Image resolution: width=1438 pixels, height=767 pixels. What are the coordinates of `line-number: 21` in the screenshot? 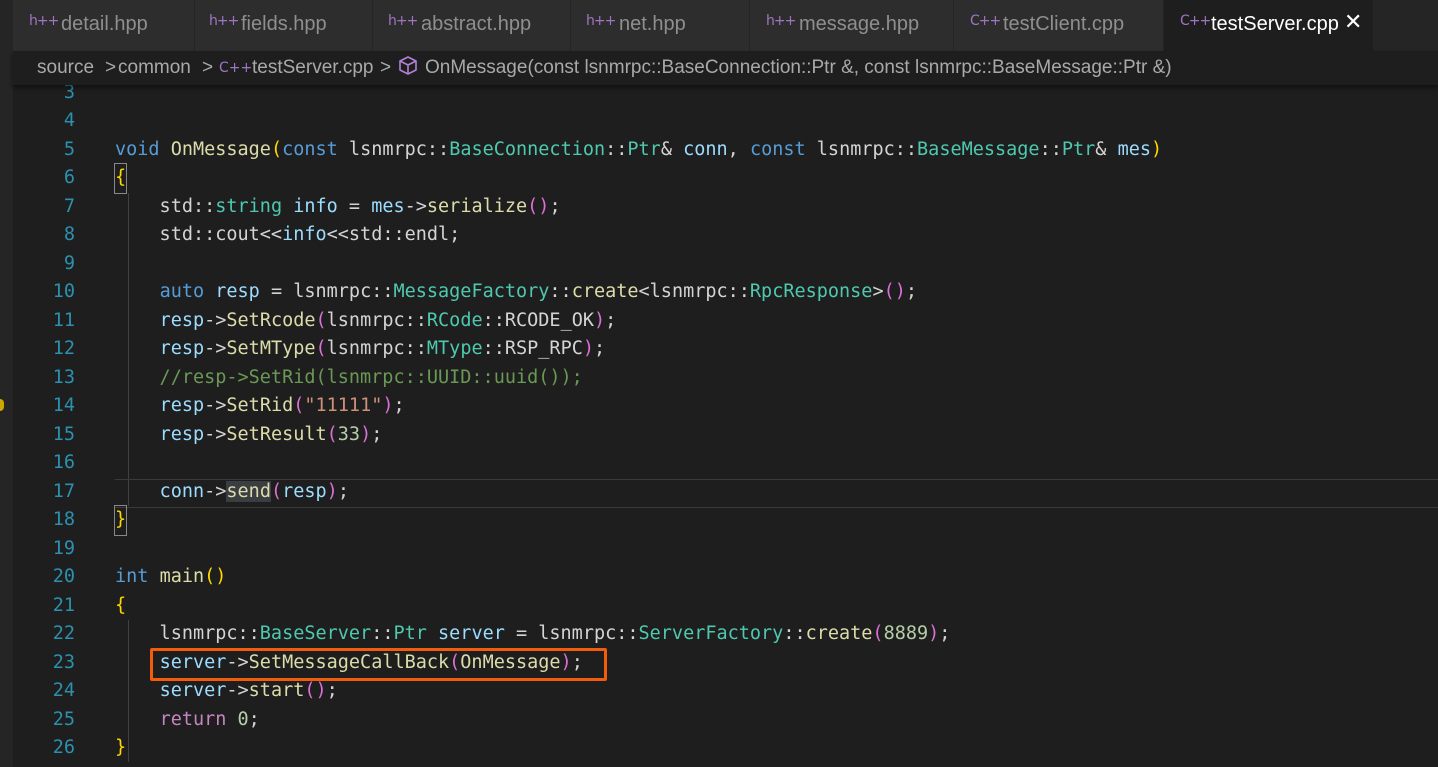 It's located at (63, 605).